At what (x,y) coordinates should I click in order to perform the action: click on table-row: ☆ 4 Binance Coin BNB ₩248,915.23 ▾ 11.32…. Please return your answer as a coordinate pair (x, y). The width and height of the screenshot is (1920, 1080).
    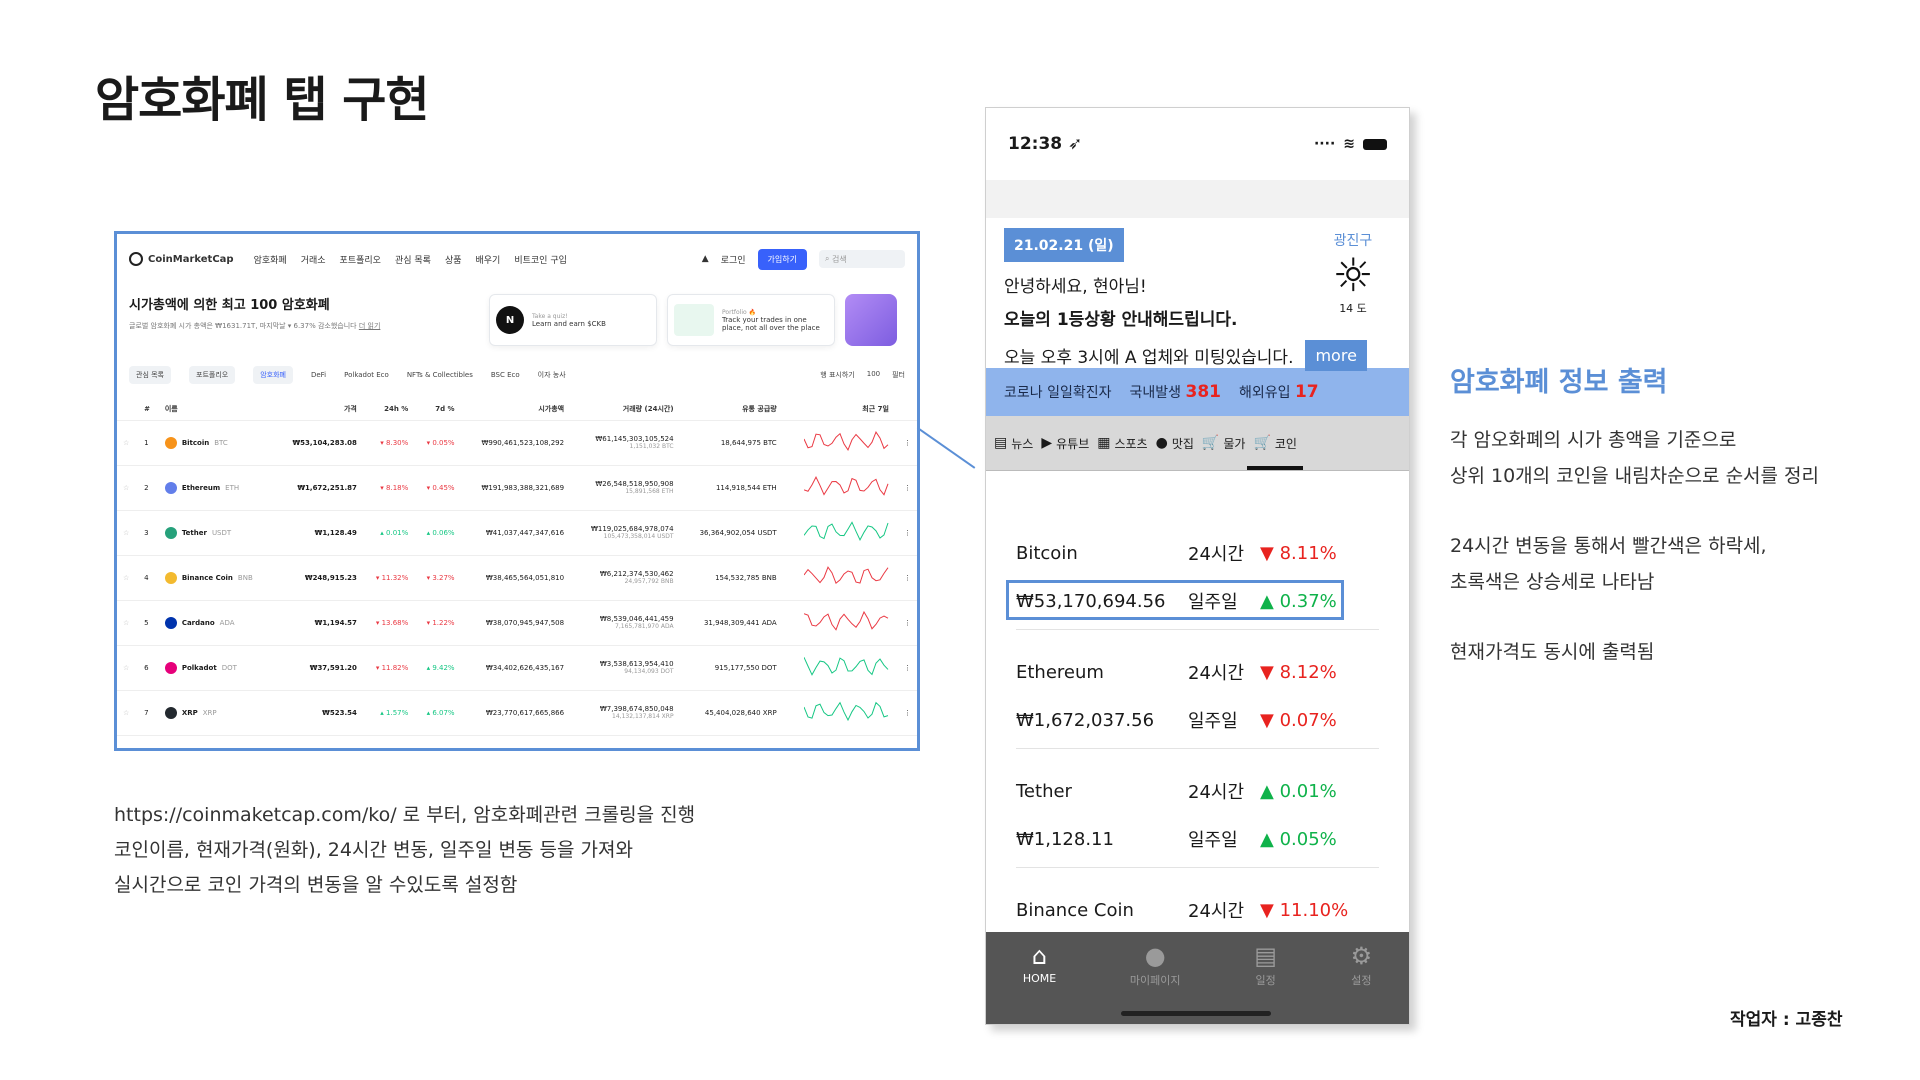
    Looking at the image, I should click on (517, 578).